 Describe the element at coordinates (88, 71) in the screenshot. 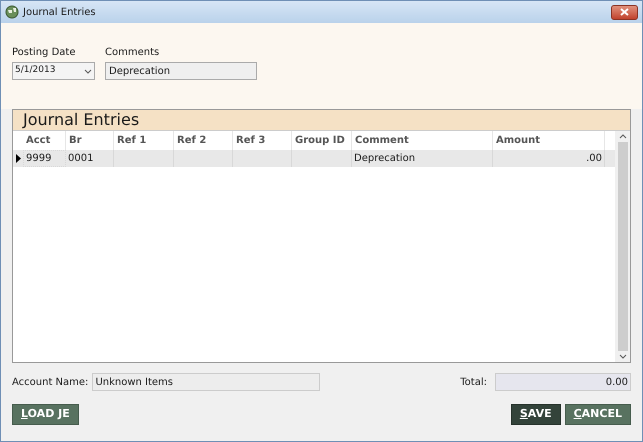

I see `chevron-down-icon` at that location.